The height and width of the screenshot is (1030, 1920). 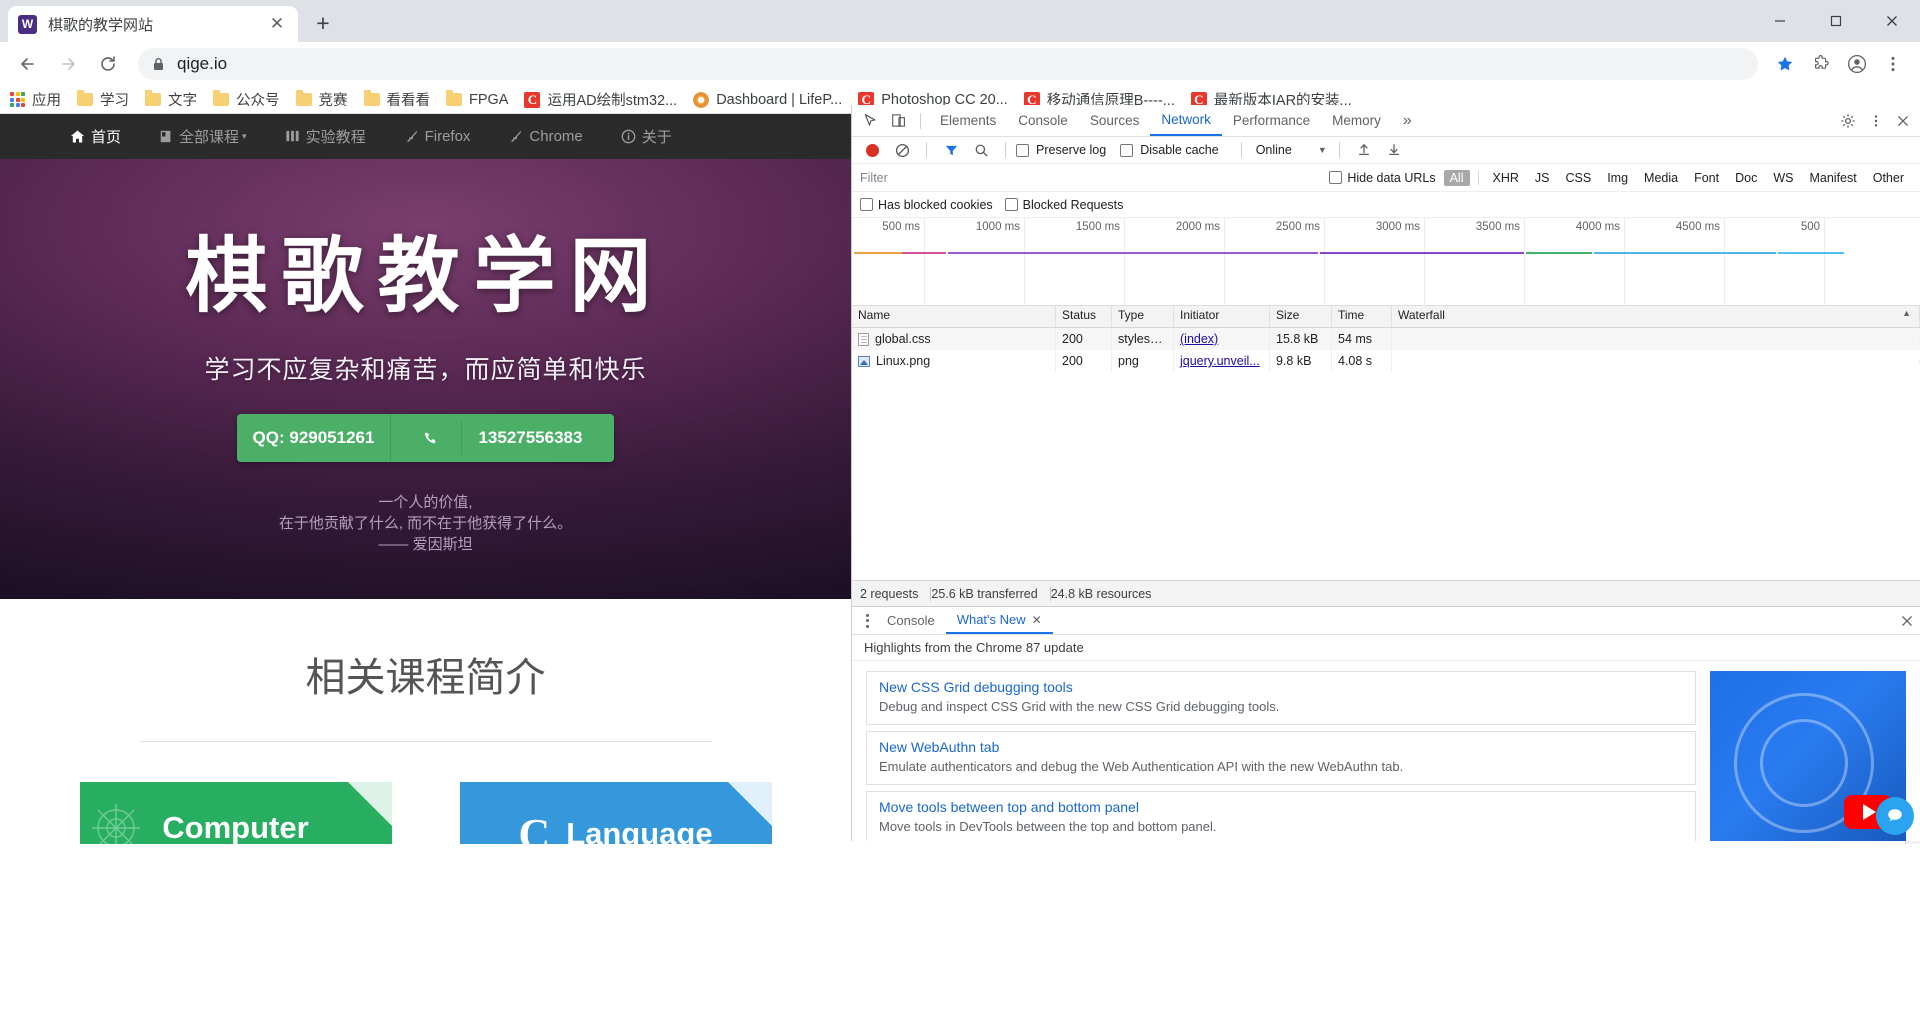 What do you see at coordinates (1906, 313) in the screenshot?
I see `sort-asc-icon: ▲` at bounding box center [1906, 313].